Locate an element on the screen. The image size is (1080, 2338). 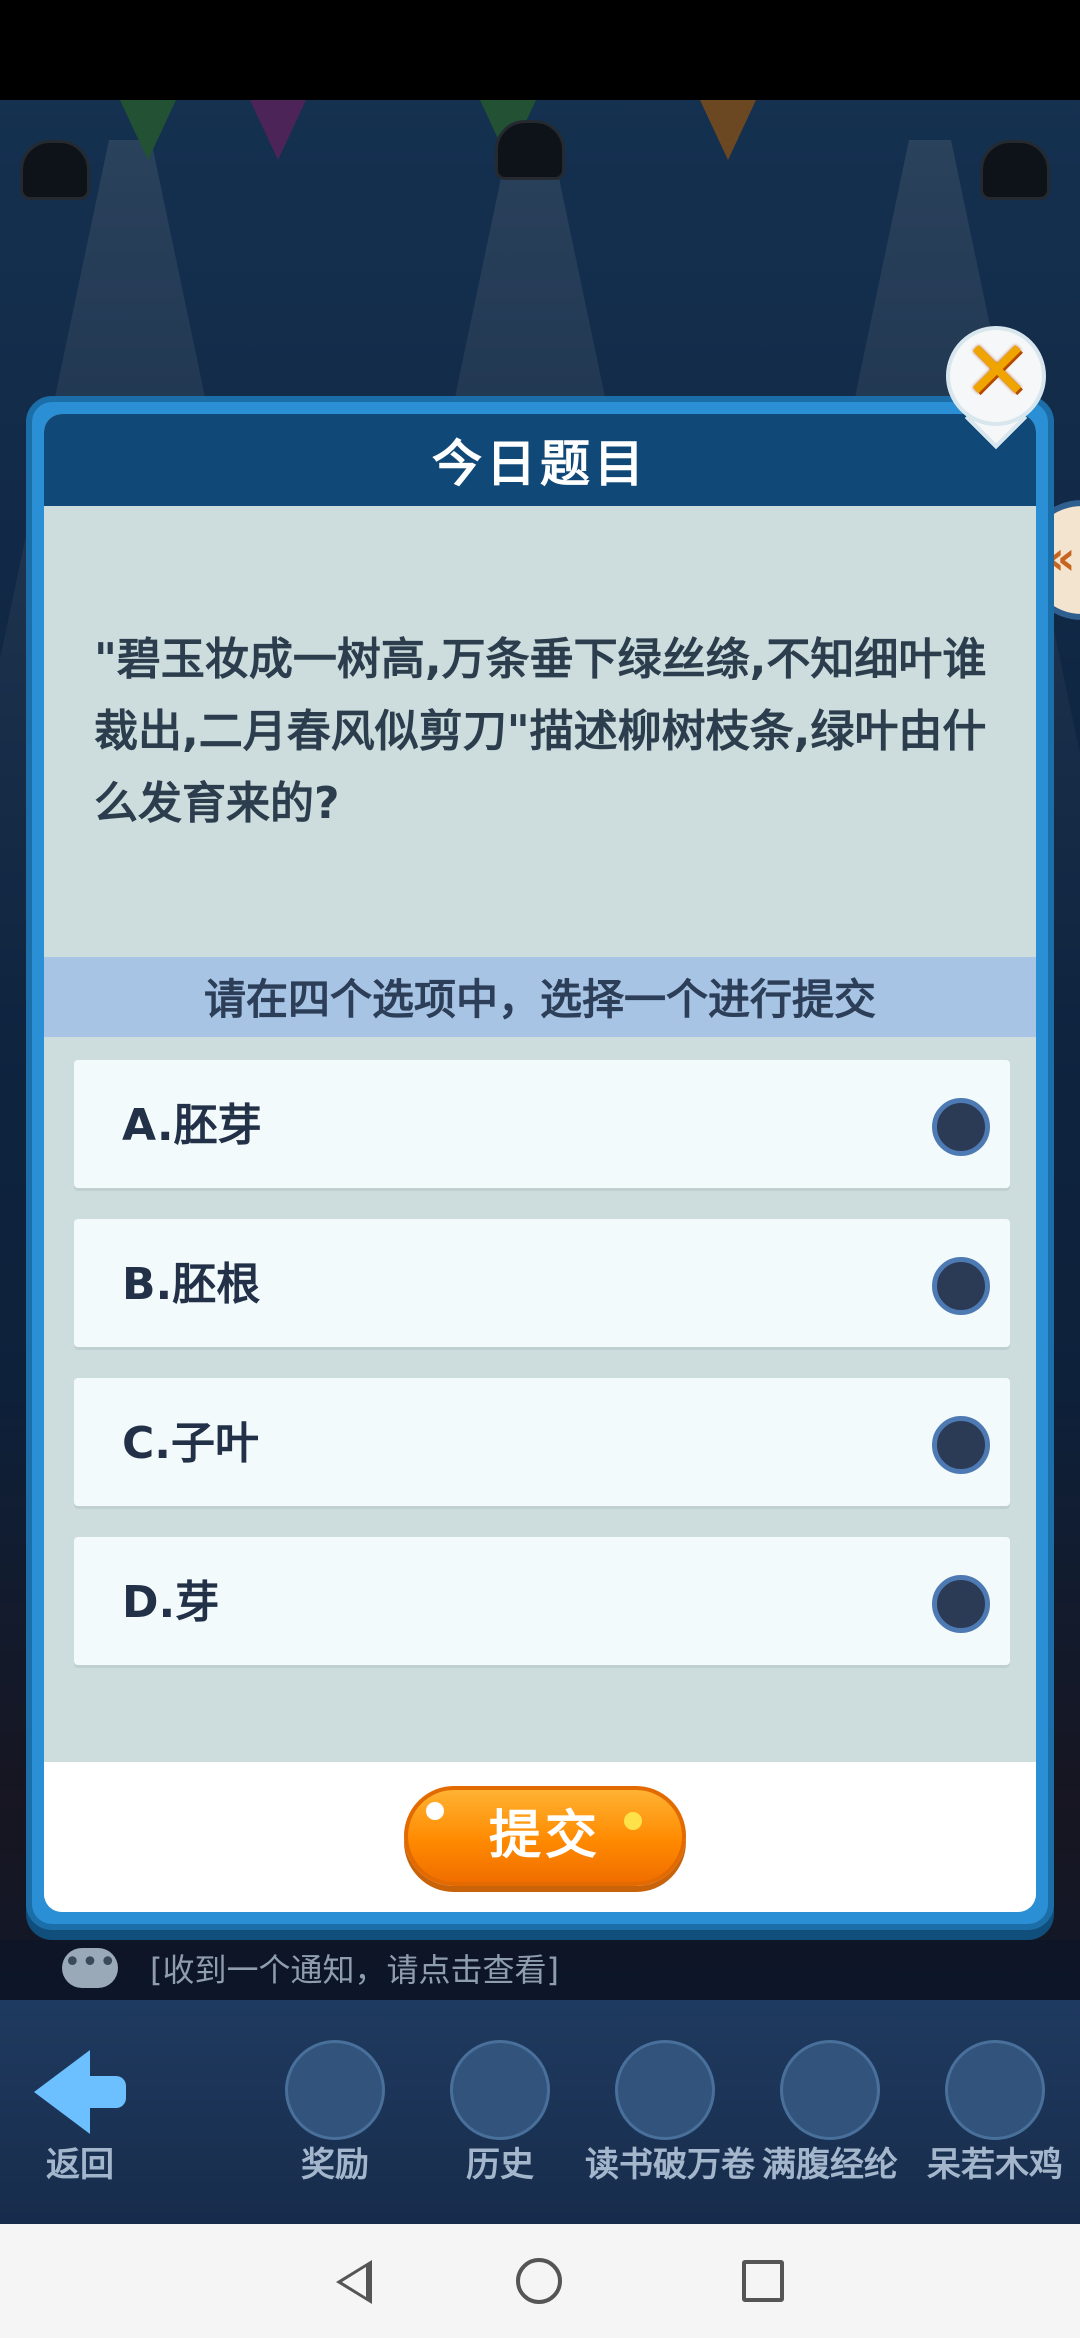
option-a: A.胚芽 is located at coordinates (542, 1124).